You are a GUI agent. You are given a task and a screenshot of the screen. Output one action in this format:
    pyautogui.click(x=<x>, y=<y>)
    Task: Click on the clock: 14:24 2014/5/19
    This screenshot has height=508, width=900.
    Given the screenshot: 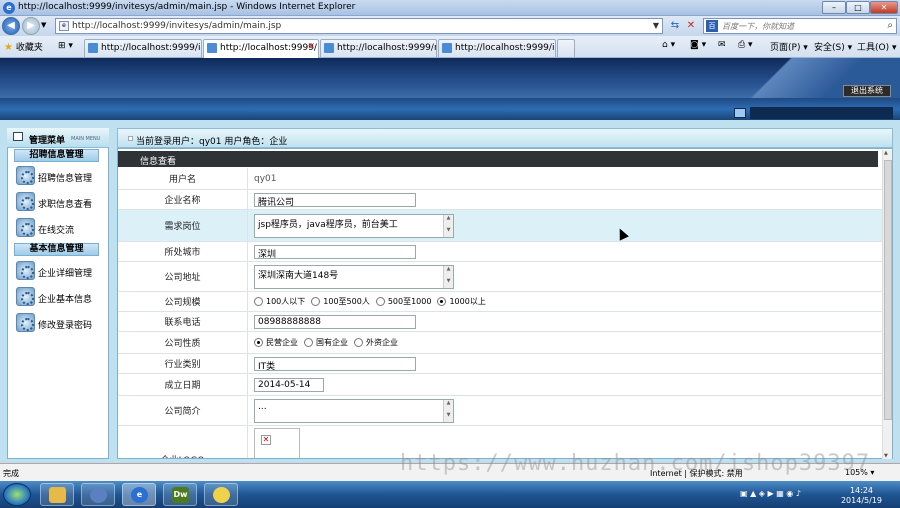 What is the action you would take?
    pyautogui.click(x=861, y=496)
    